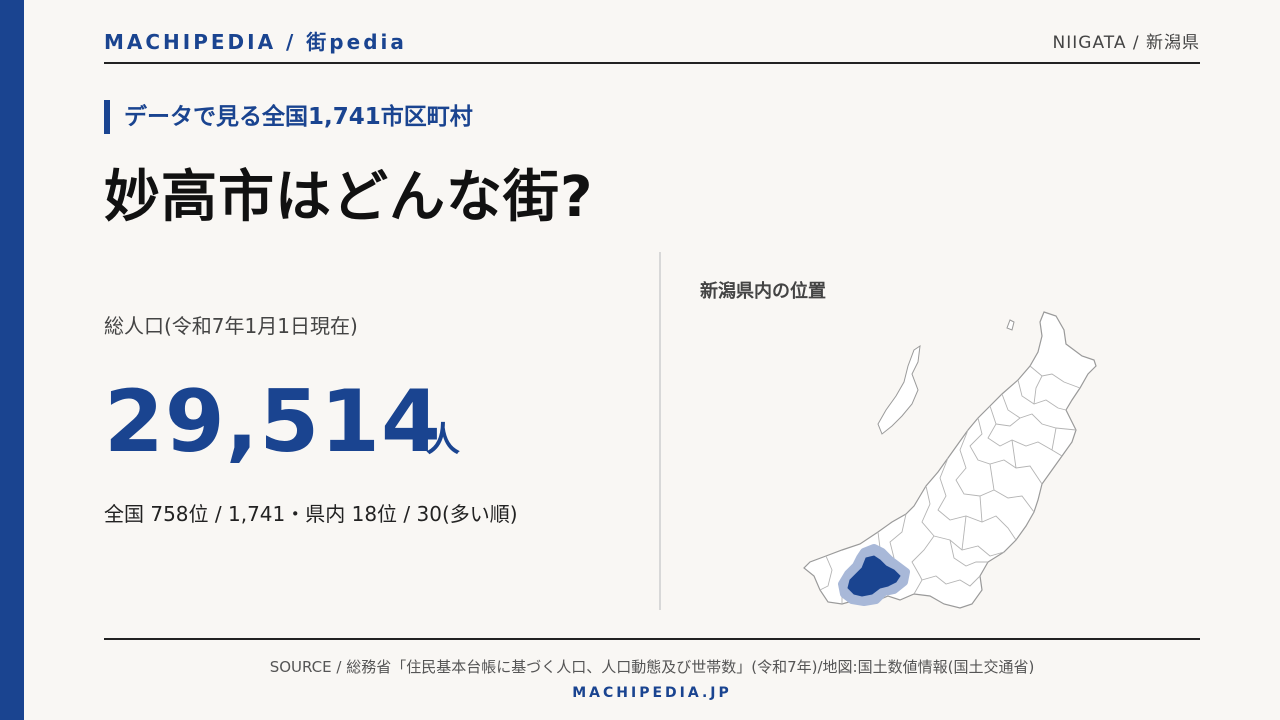 This screenshot has height=720, width=1280. I want to click on vertical-divider, so click(660, 431).